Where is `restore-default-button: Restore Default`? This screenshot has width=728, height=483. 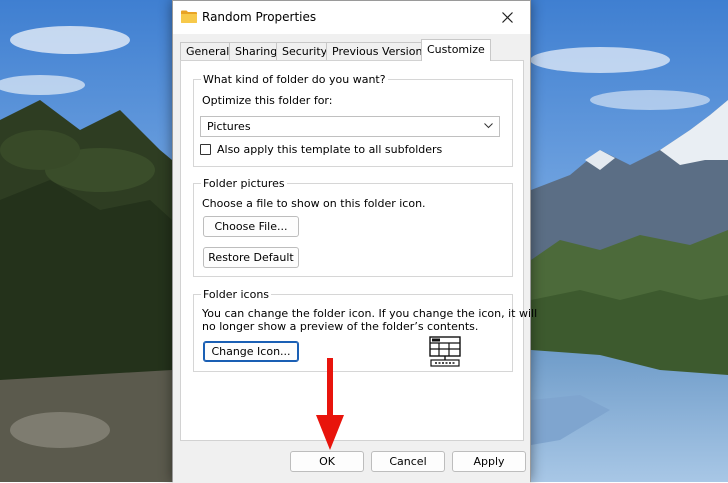 restore-default-button: Restore Default is located at coordinates (251, 257).